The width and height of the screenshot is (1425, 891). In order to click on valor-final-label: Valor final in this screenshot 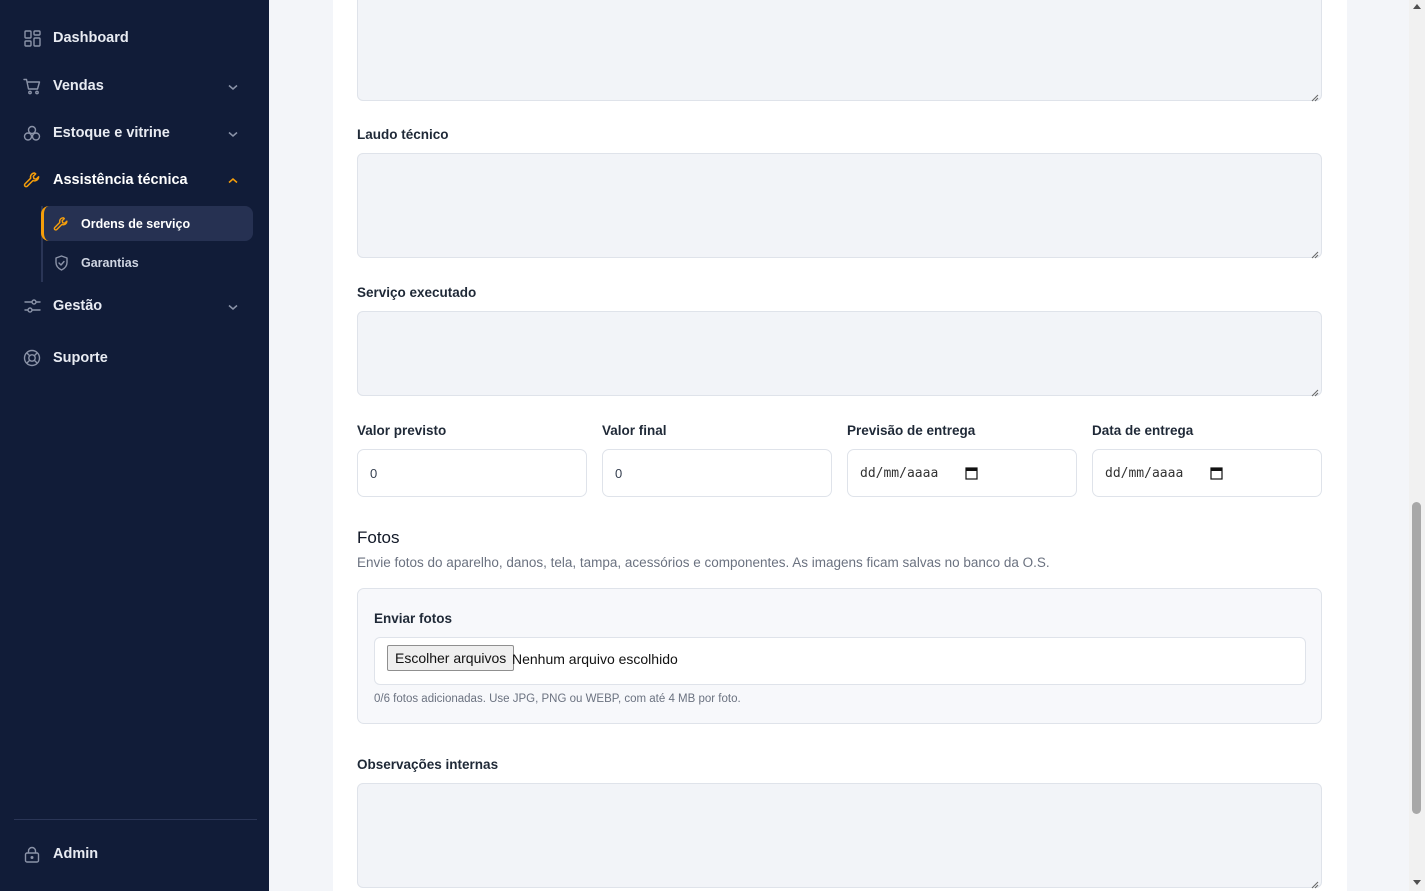, I will do `click(634, 430)`.